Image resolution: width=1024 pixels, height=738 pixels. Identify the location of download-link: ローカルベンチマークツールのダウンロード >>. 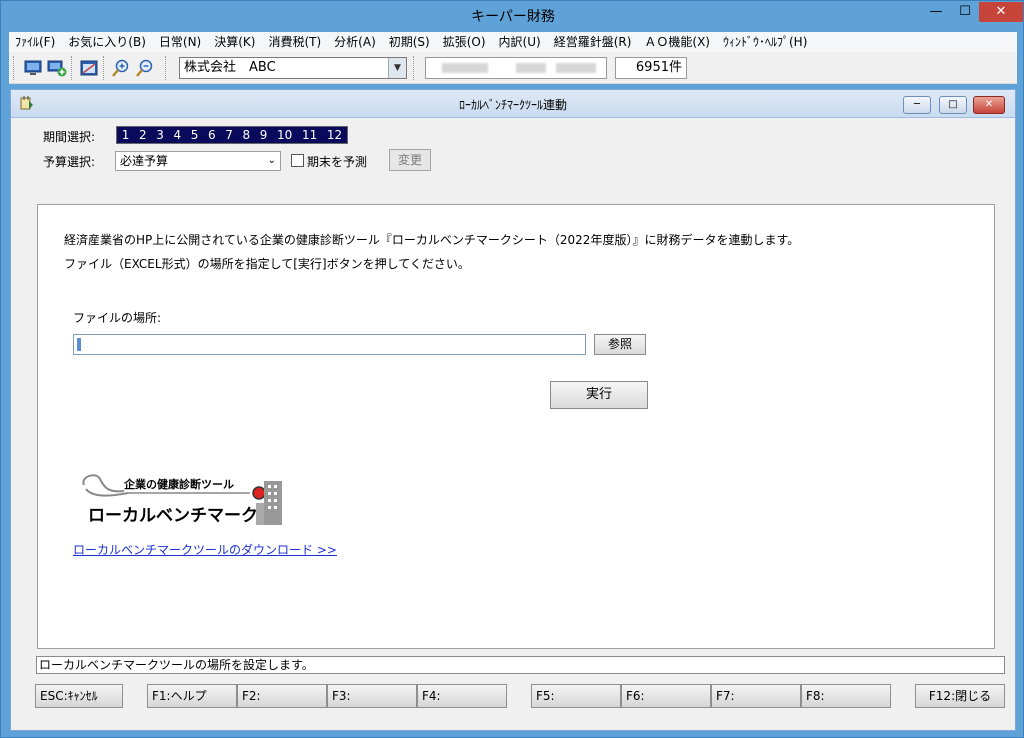
(205, 549).